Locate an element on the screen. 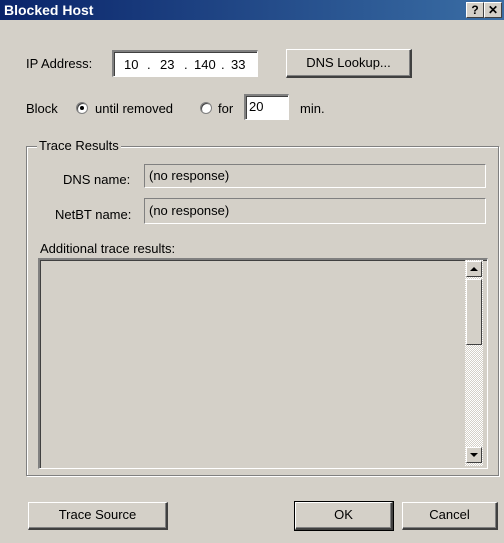 The height and width of the screenshot is (543, 504). until-removed-radio is located at coordinates (82, 108).